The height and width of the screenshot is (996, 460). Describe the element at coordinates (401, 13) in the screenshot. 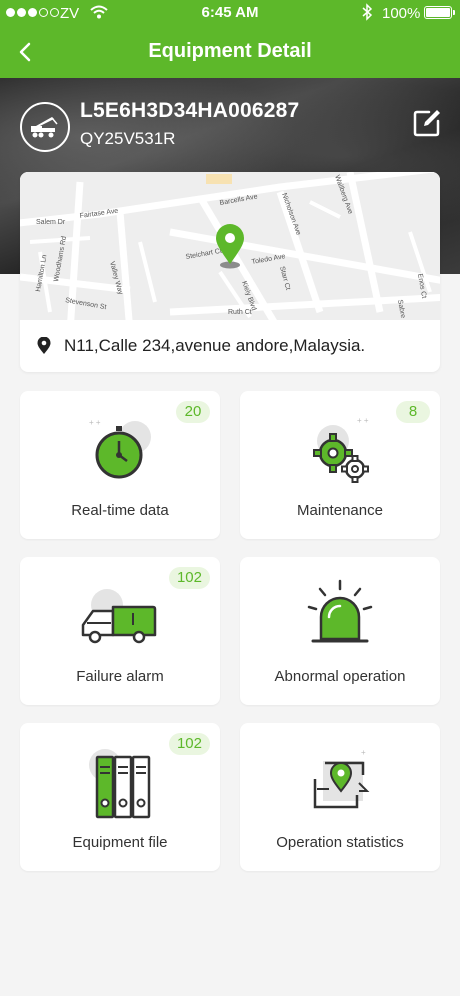

I see `battery-percent: 100%` at that location.